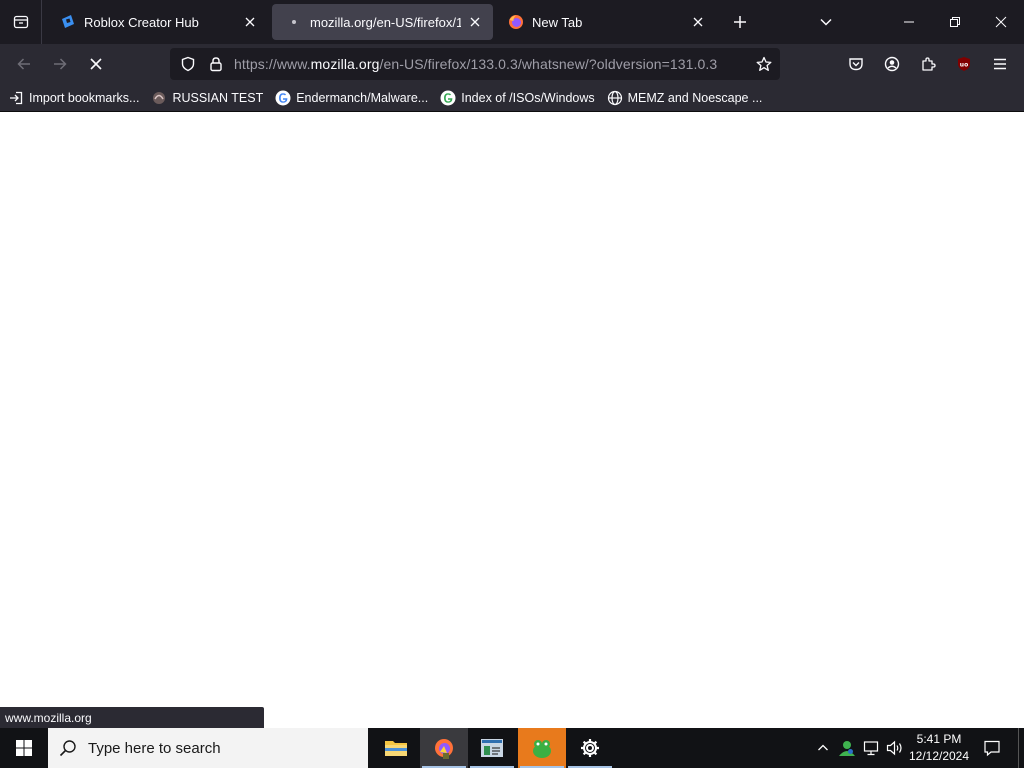 The image size is (1024, 768). I want to click on minimize-button, so click(909, 22).